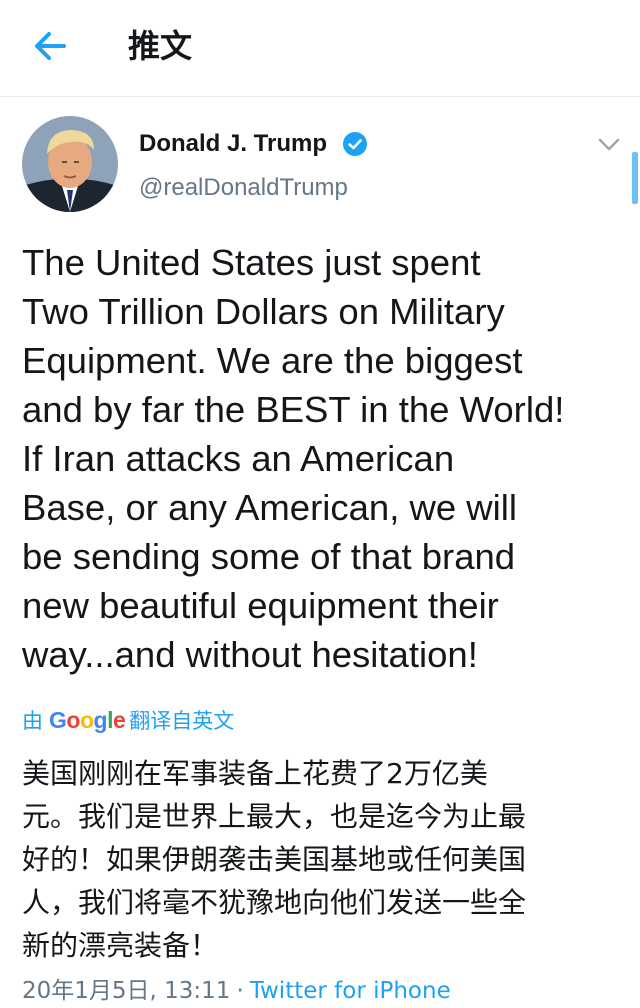  What do you see at coordinates (87, 720) in the screenshot?
I see `google-logo: Google` at bounding box center [87, 720].